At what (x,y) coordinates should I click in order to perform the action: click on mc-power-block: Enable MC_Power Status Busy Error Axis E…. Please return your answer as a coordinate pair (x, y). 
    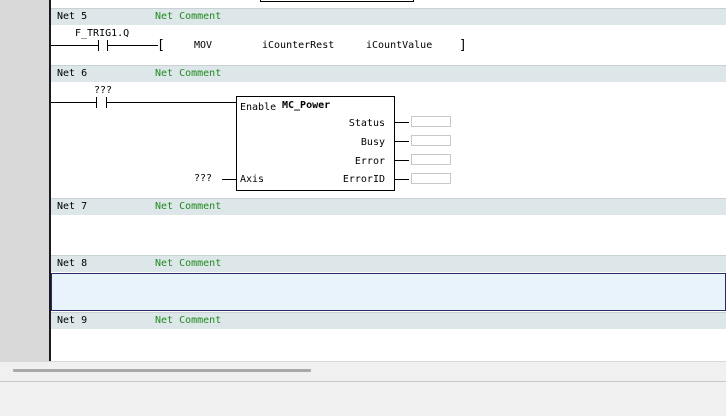
    Looking at the image, I should click on (315, 143).